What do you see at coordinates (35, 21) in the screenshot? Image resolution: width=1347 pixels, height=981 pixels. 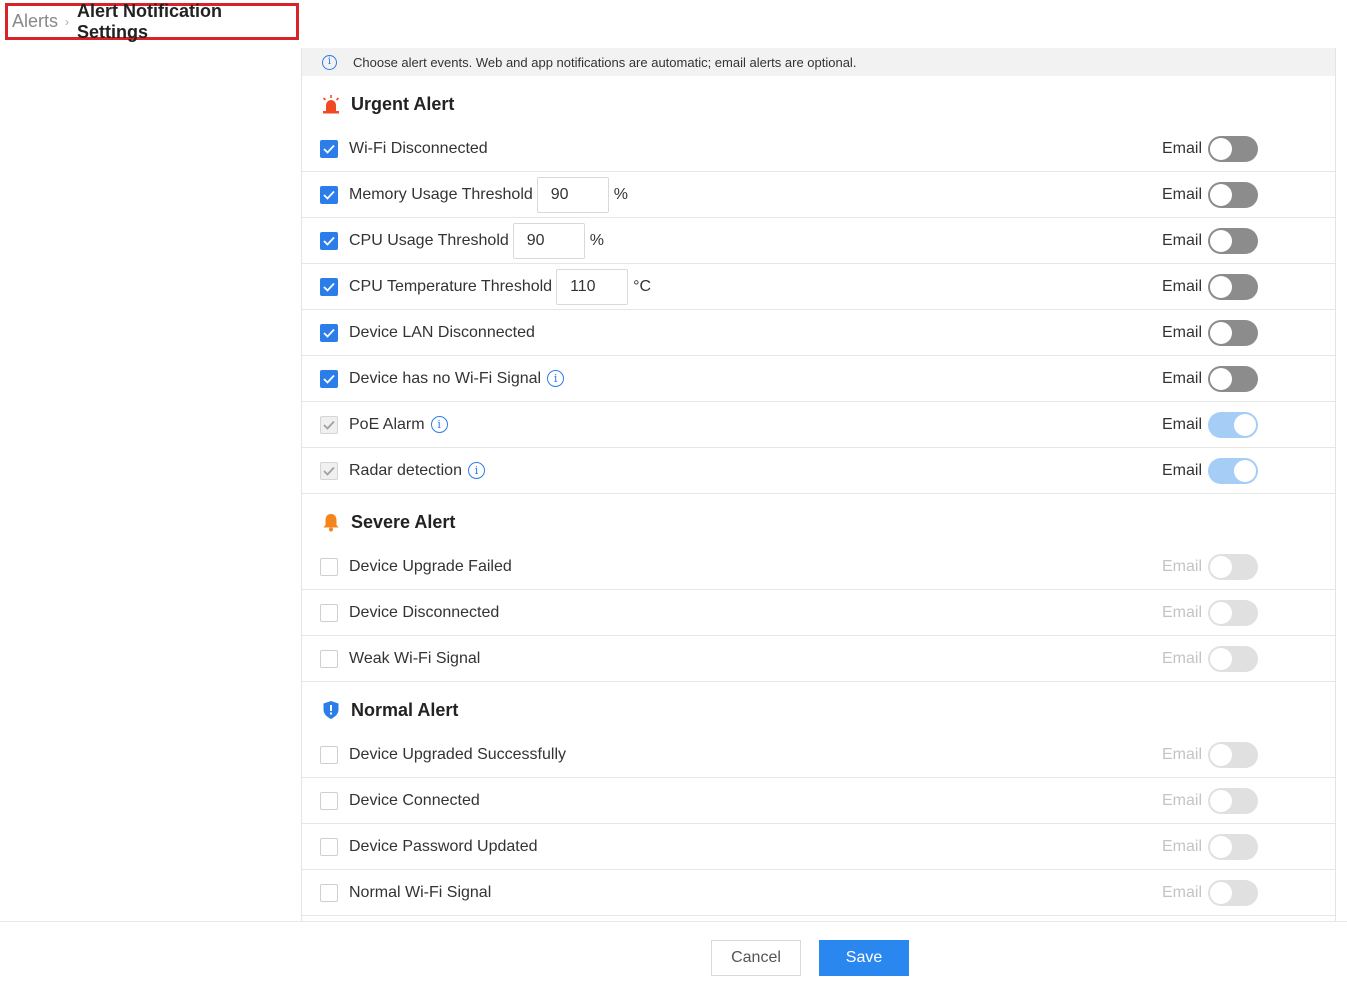 I see `breadcrumb-parent-link: Alerts` at bounding box center [35, 21].